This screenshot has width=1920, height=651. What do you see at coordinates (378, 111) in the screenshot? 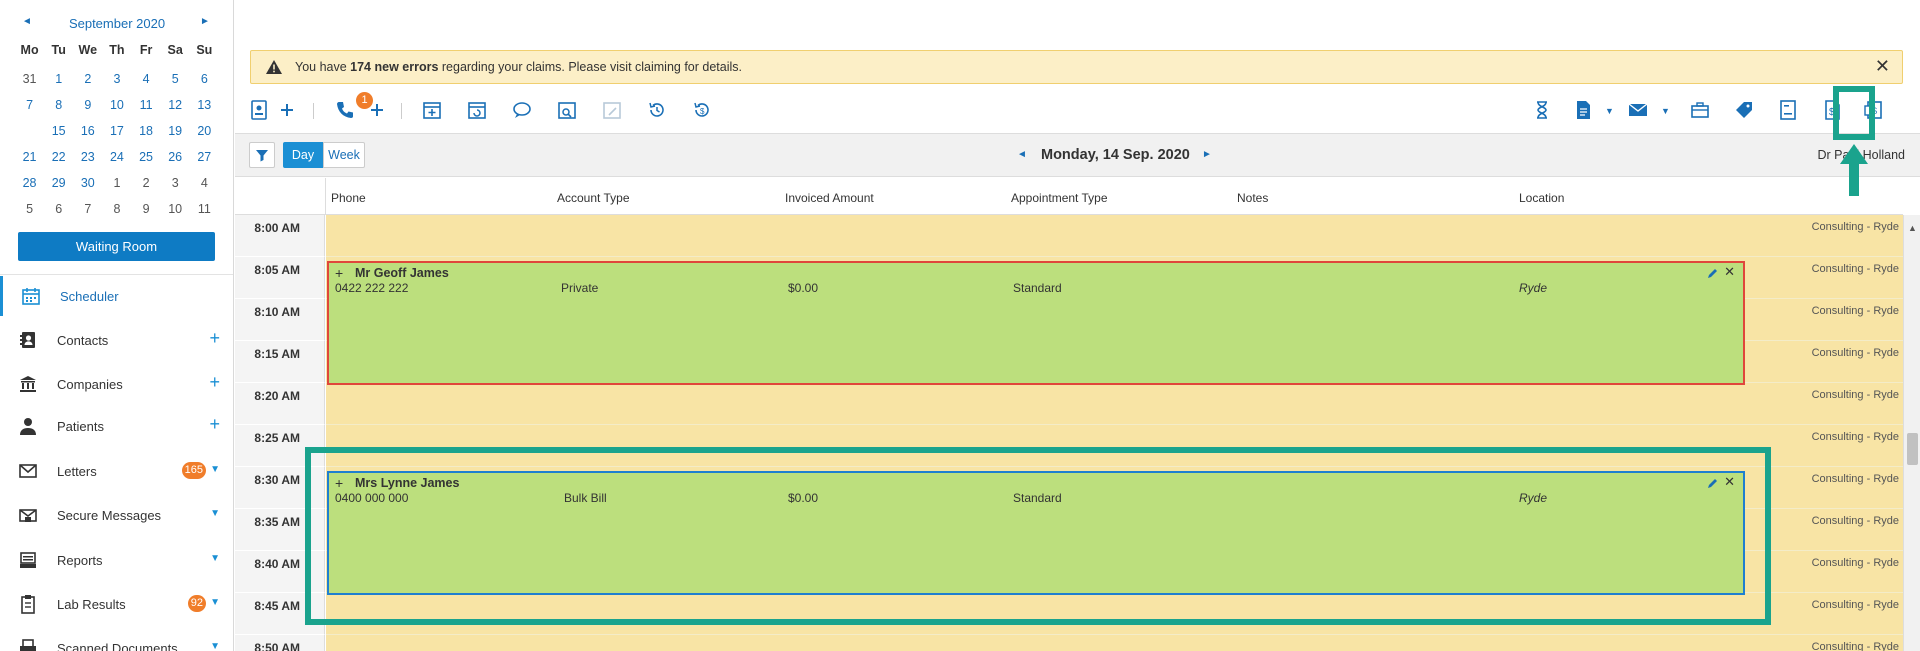
I see `add-call-icon` at bounding box center [378, 111].